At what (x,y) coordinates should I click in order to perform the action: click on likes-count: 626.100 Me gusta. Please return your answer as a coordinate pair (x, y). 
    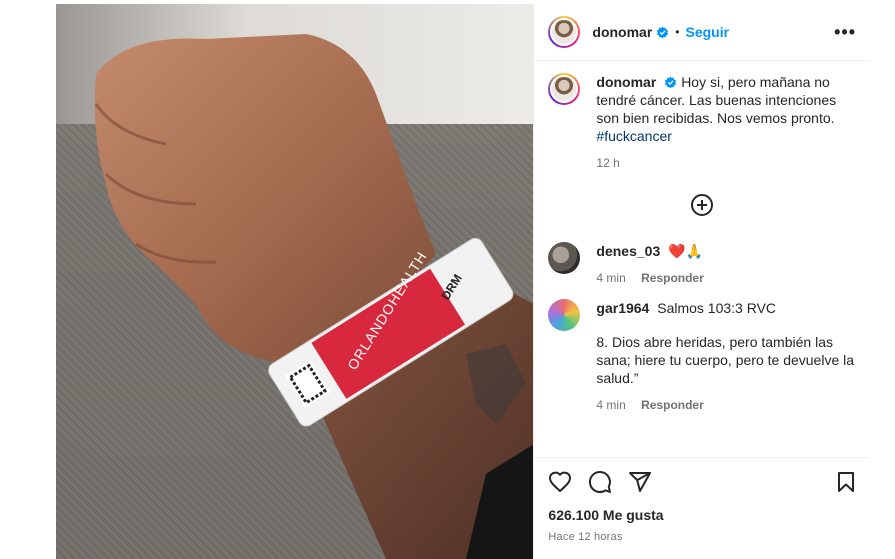
    Looking at the image, I should click on (702, 515).